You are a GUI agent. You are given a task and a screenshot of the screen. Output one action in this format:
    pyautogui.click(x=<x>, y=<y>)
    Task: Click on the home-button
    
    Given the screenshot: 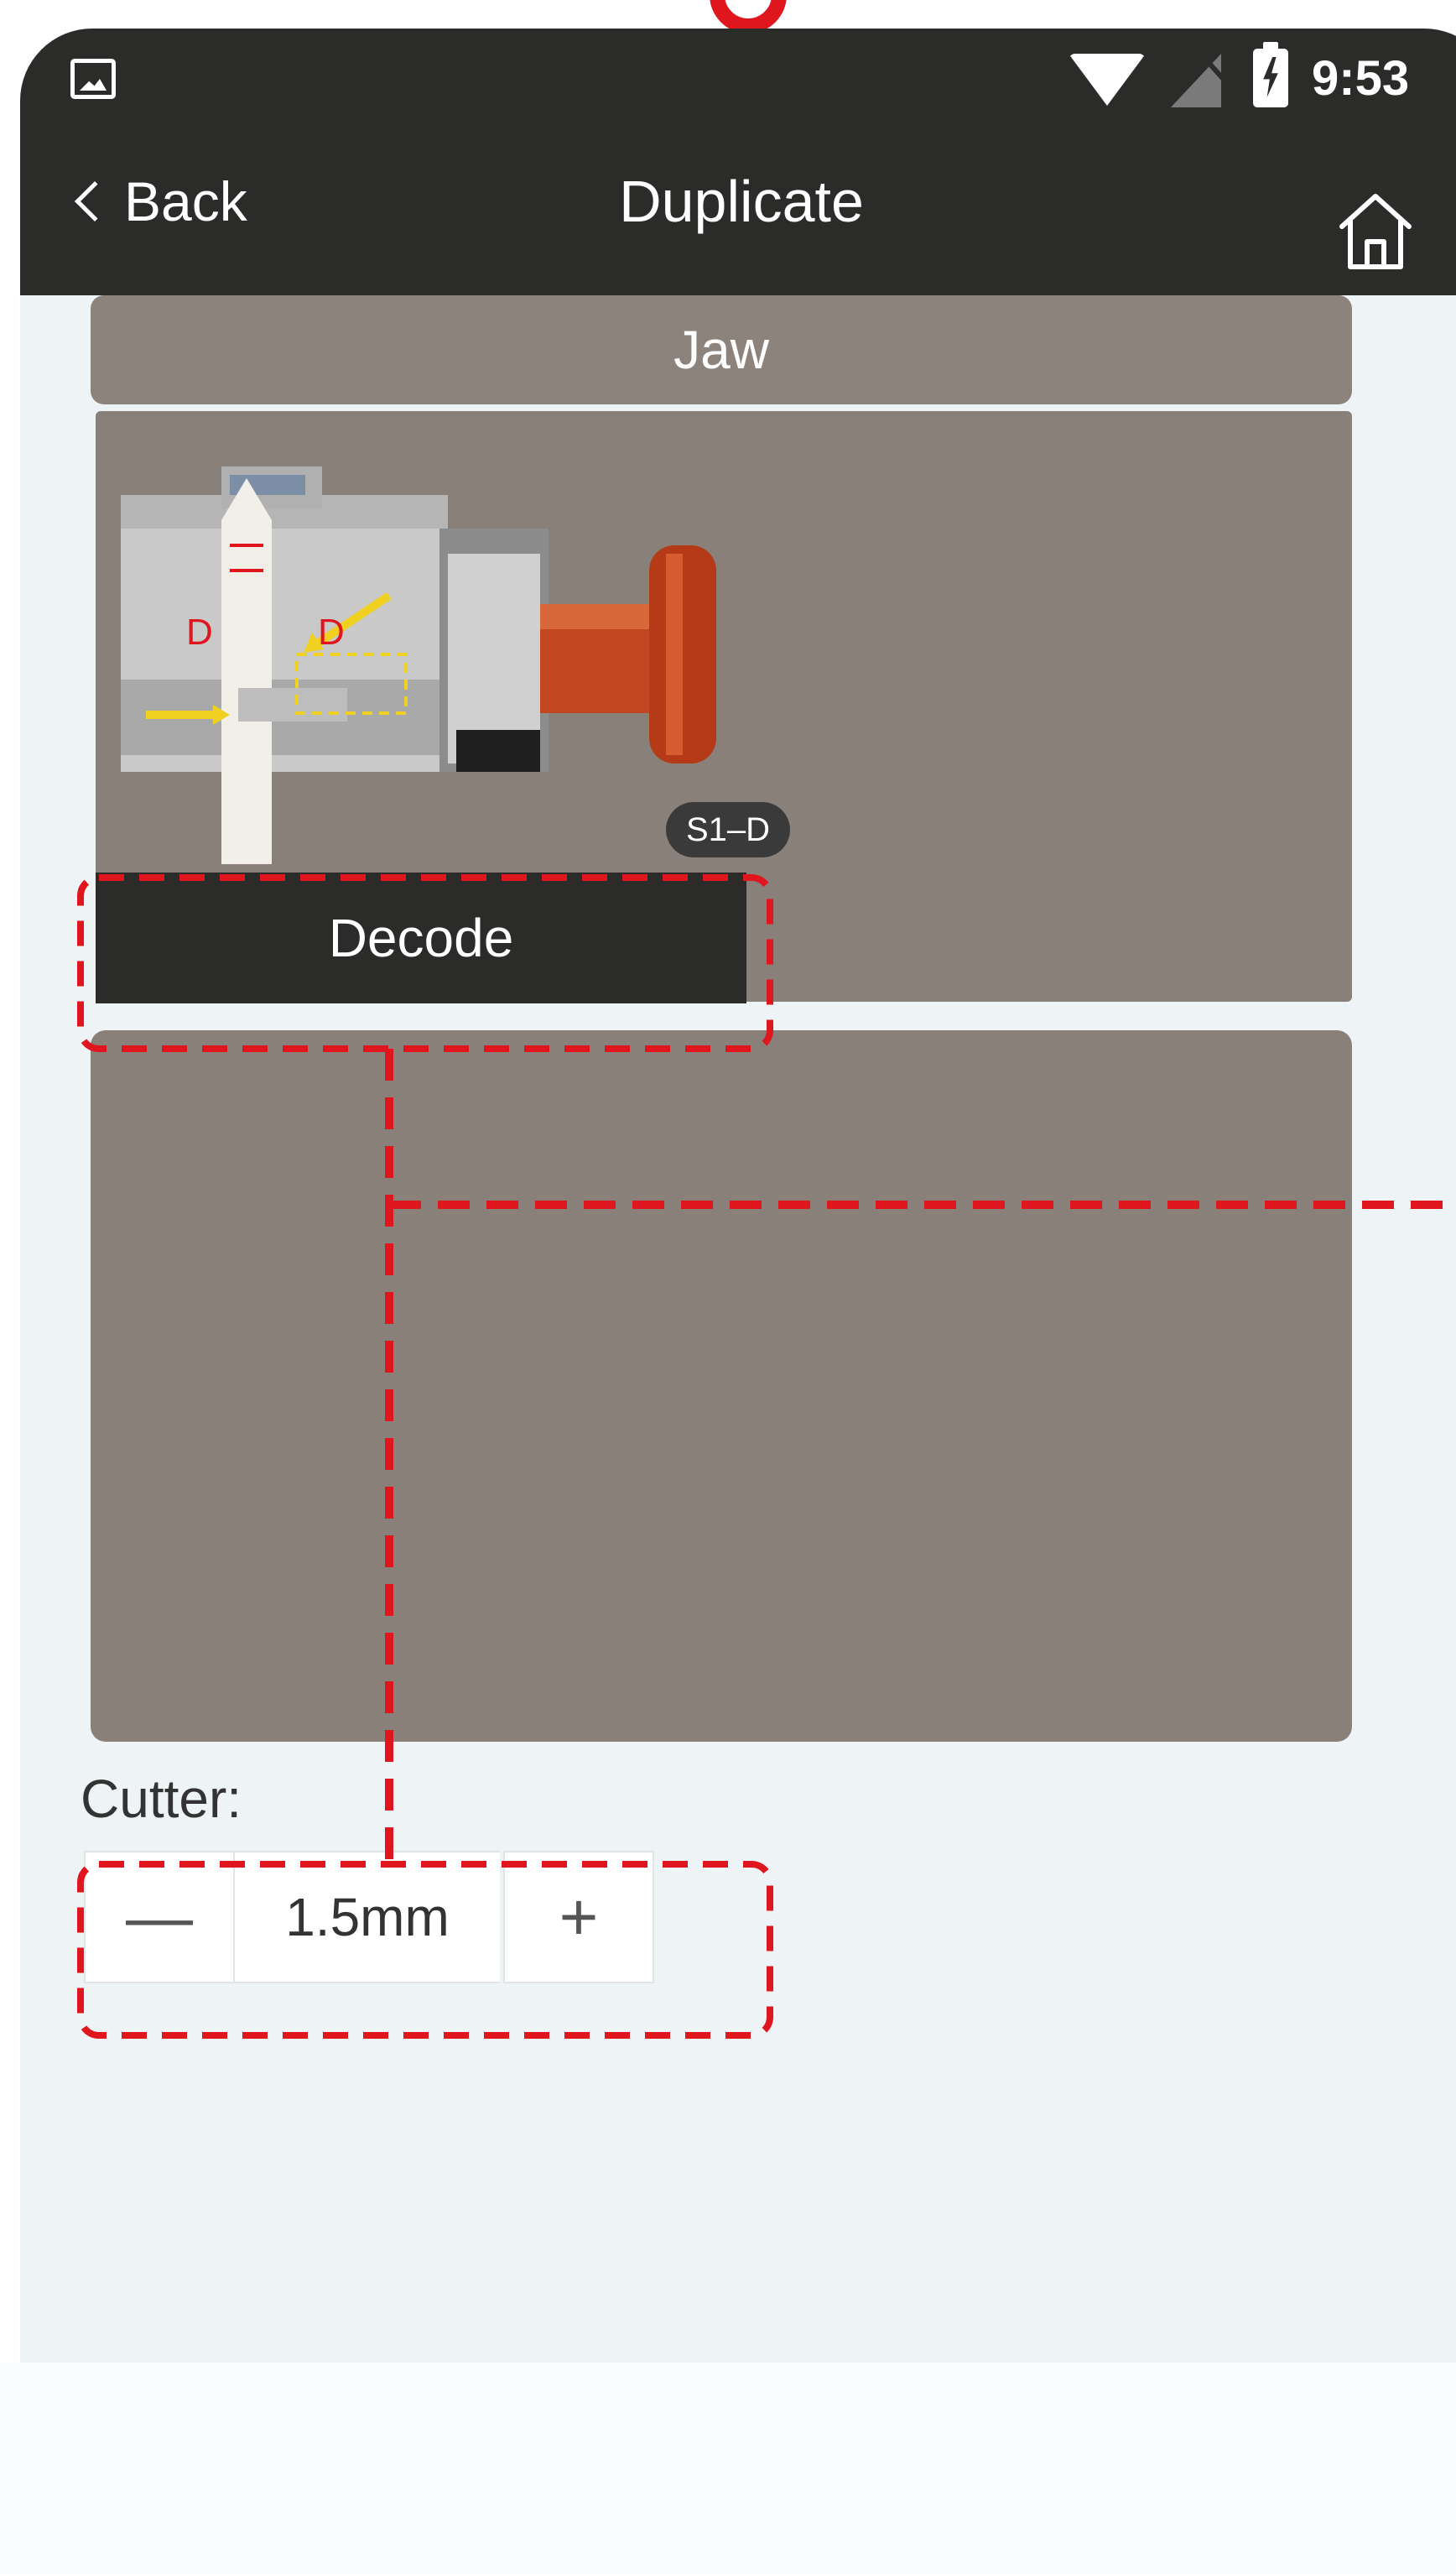 What is the action you would take?
    pyautogui.click(x=1375, y=232)
    